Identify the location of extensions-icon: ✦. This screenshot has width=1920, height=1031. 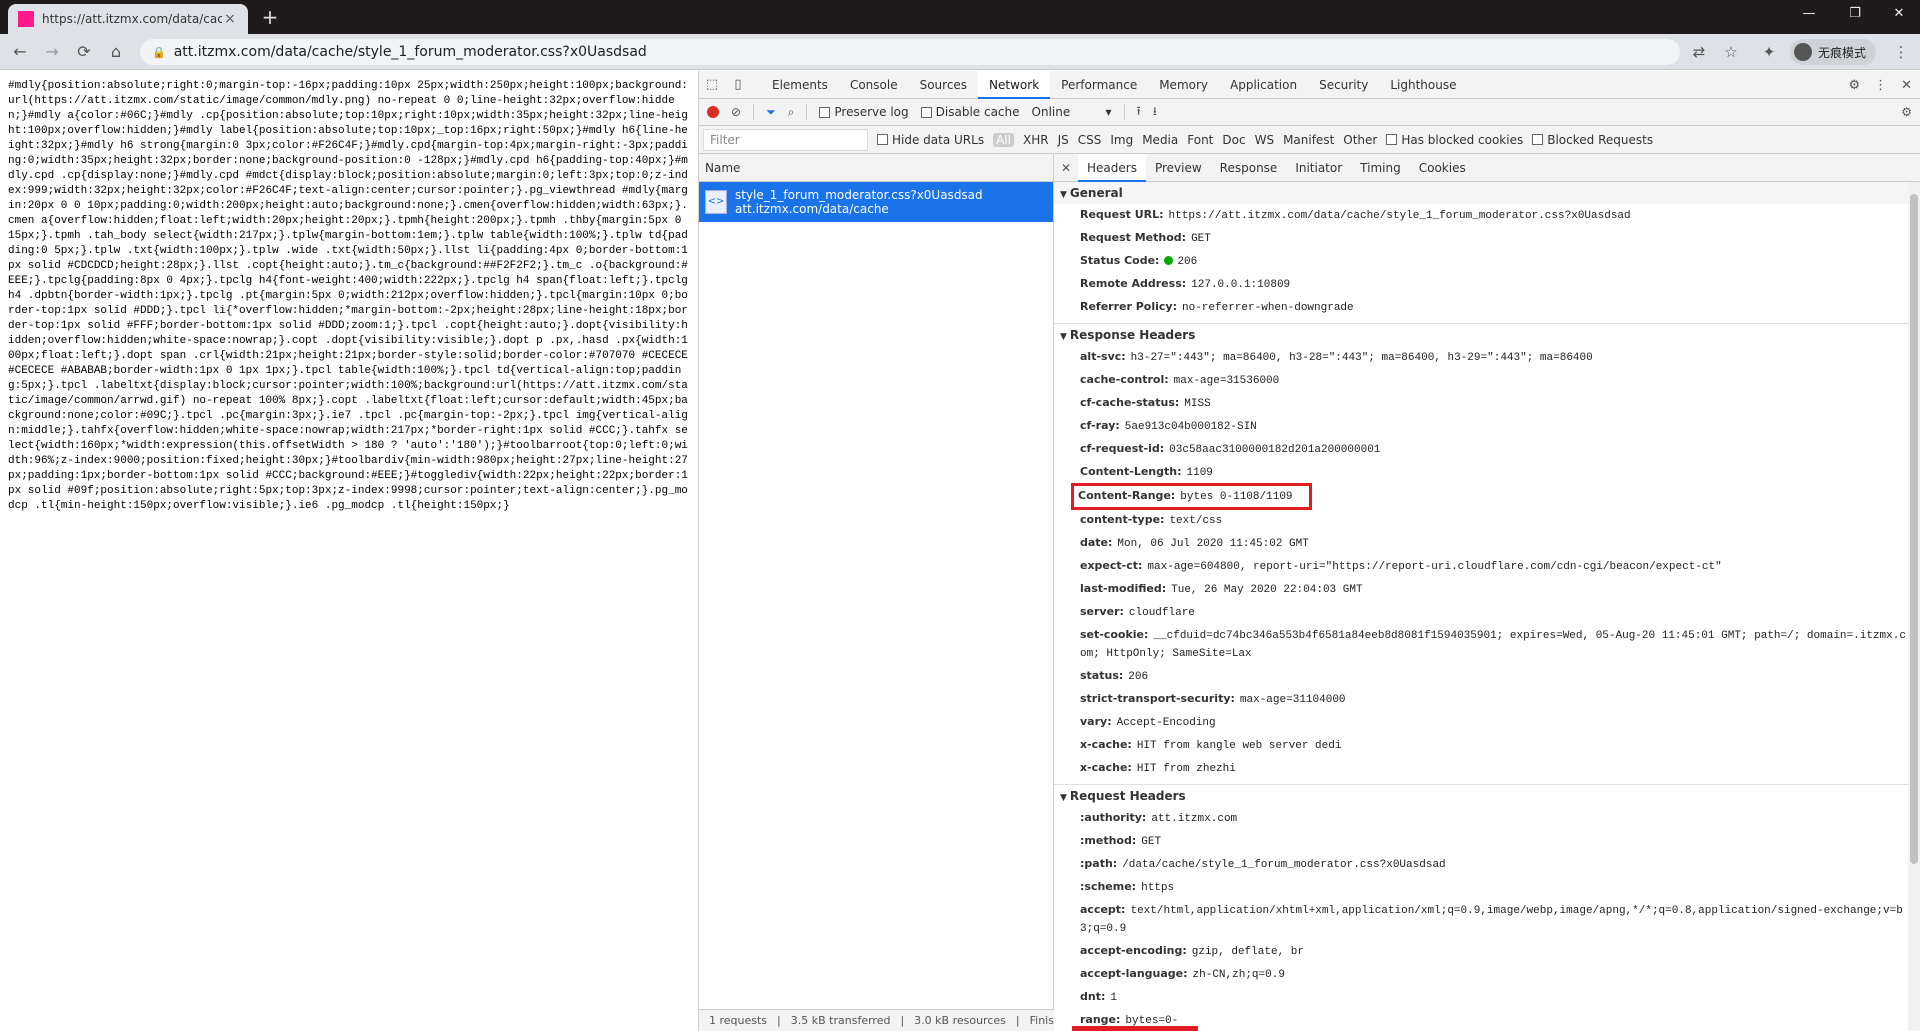
(1769, 52).